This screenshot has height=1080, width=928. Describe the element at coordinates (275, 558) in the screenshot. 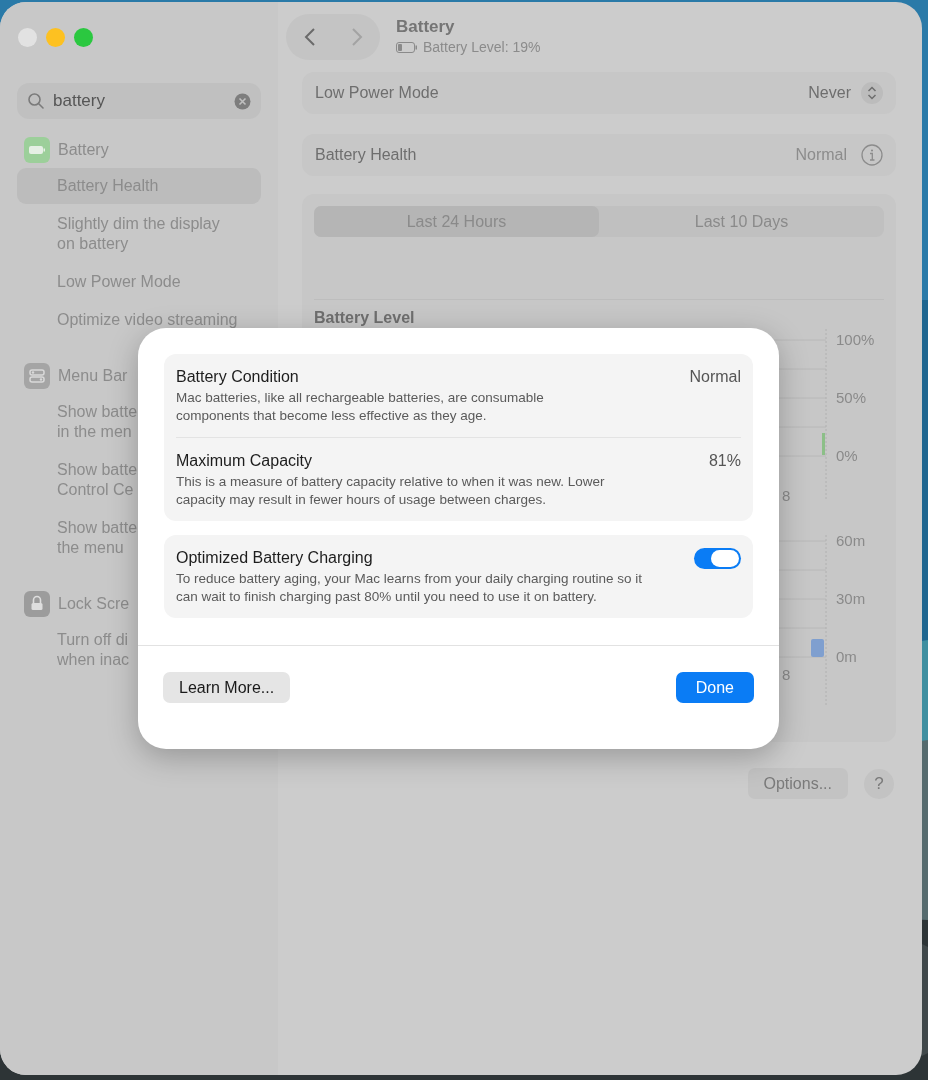

I see `row-title: Optimized Battery Charging` at that location.